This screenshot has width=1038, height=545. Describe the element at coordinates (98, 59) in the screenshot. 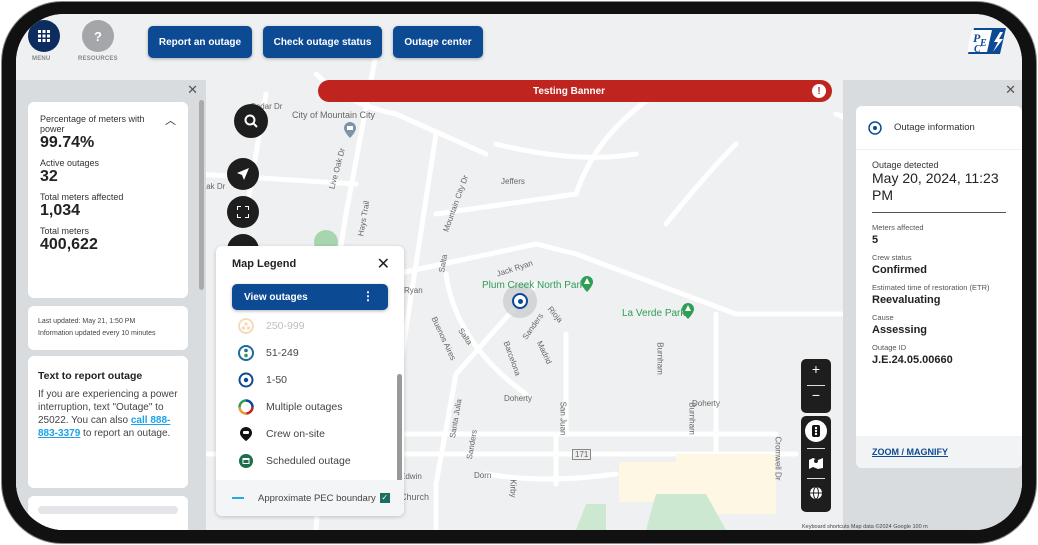

I see `resources-label: RESOURCES` at that location.